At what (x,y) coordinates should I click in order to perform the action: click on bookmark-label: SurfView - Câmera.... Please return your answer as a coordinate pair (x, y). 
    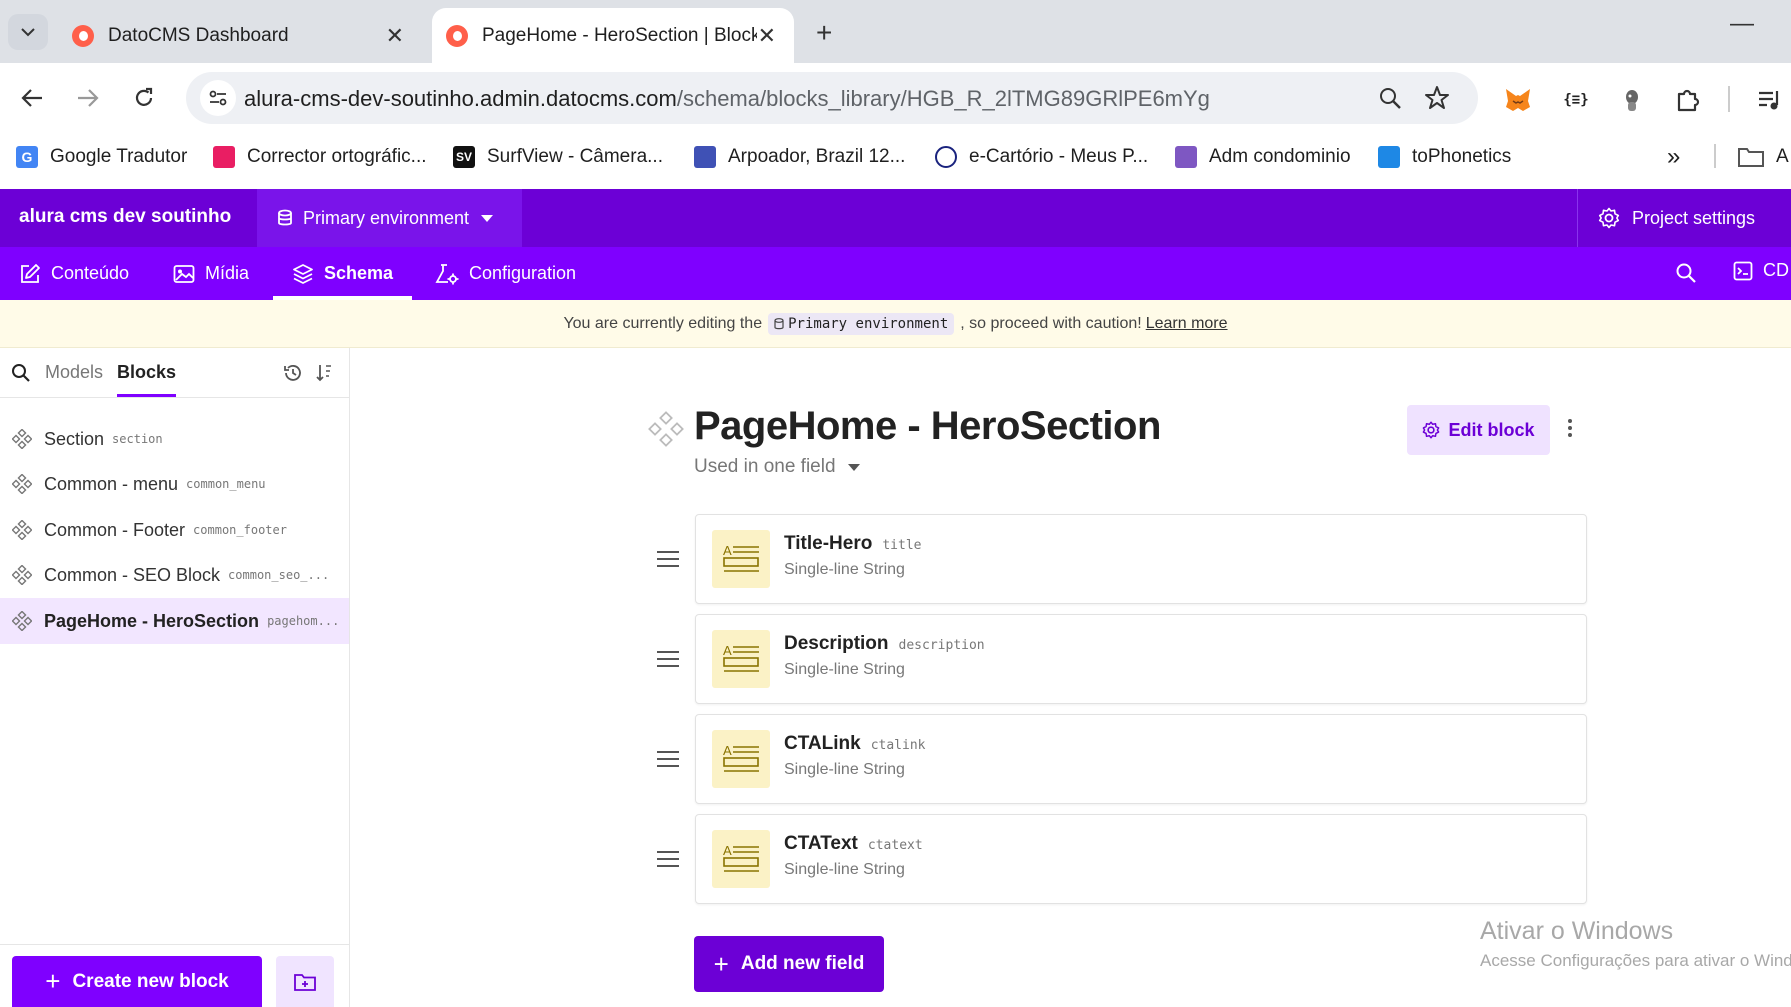
    Looking at the image, I should click on (575, 156).